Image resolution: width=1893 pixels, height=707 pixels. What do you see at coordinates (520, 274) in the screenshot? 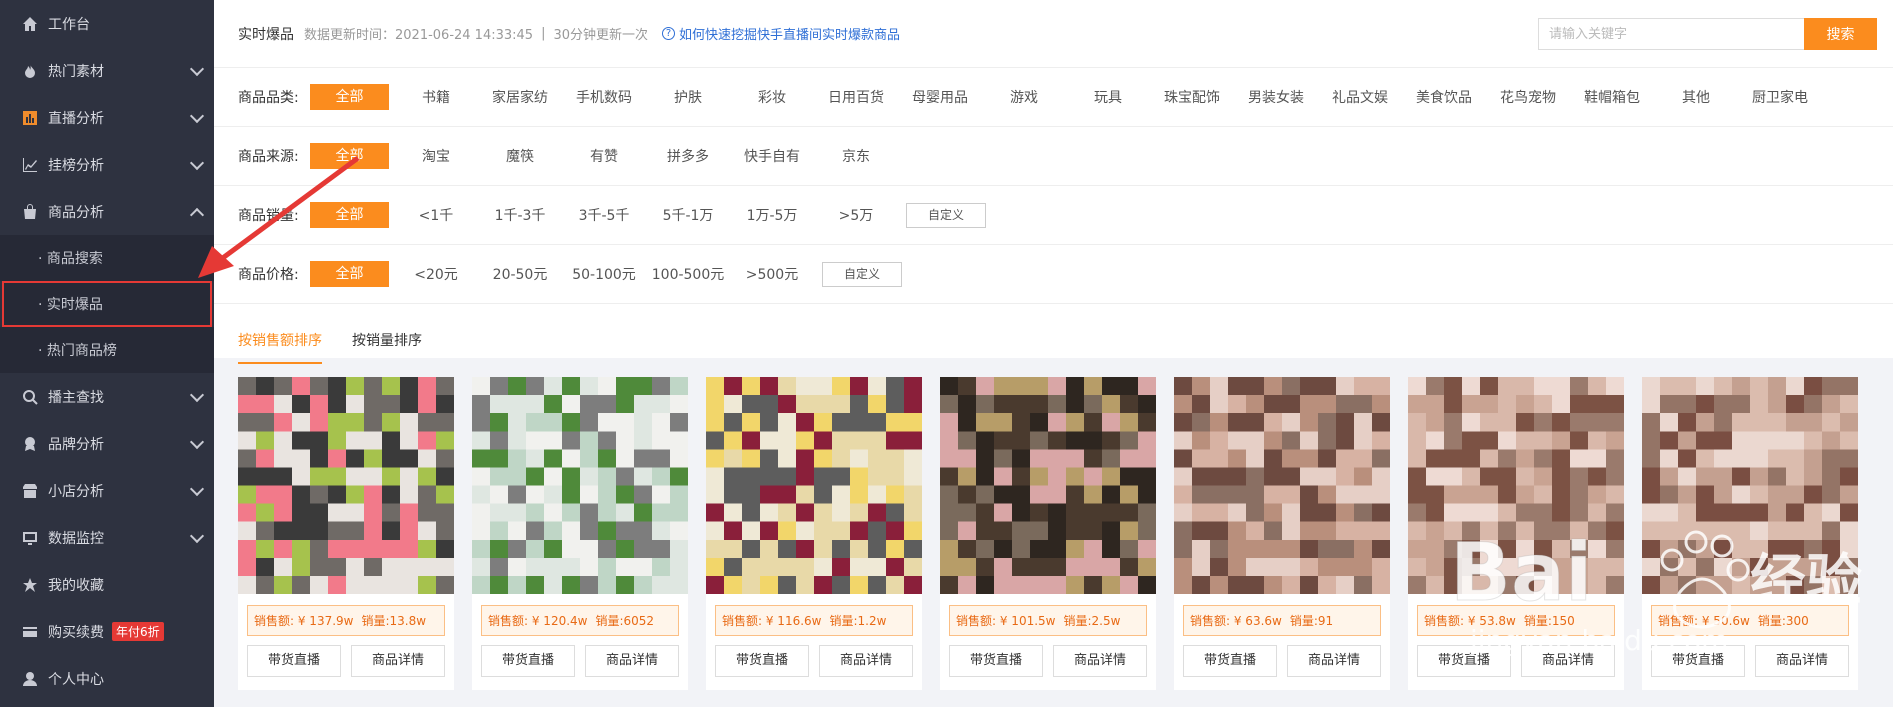
I see `price-option: 20-50元` at bounding box center [520, 274].